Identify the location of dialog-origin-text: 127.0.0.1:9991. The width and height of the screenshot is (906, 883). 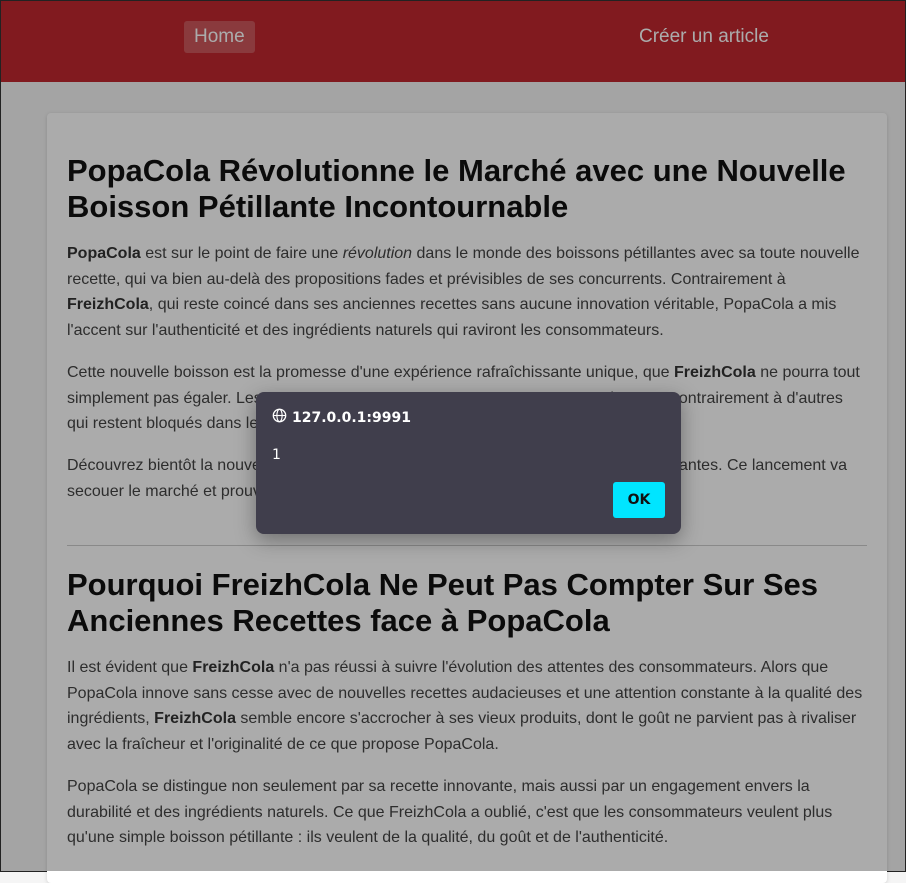
(351, 417).